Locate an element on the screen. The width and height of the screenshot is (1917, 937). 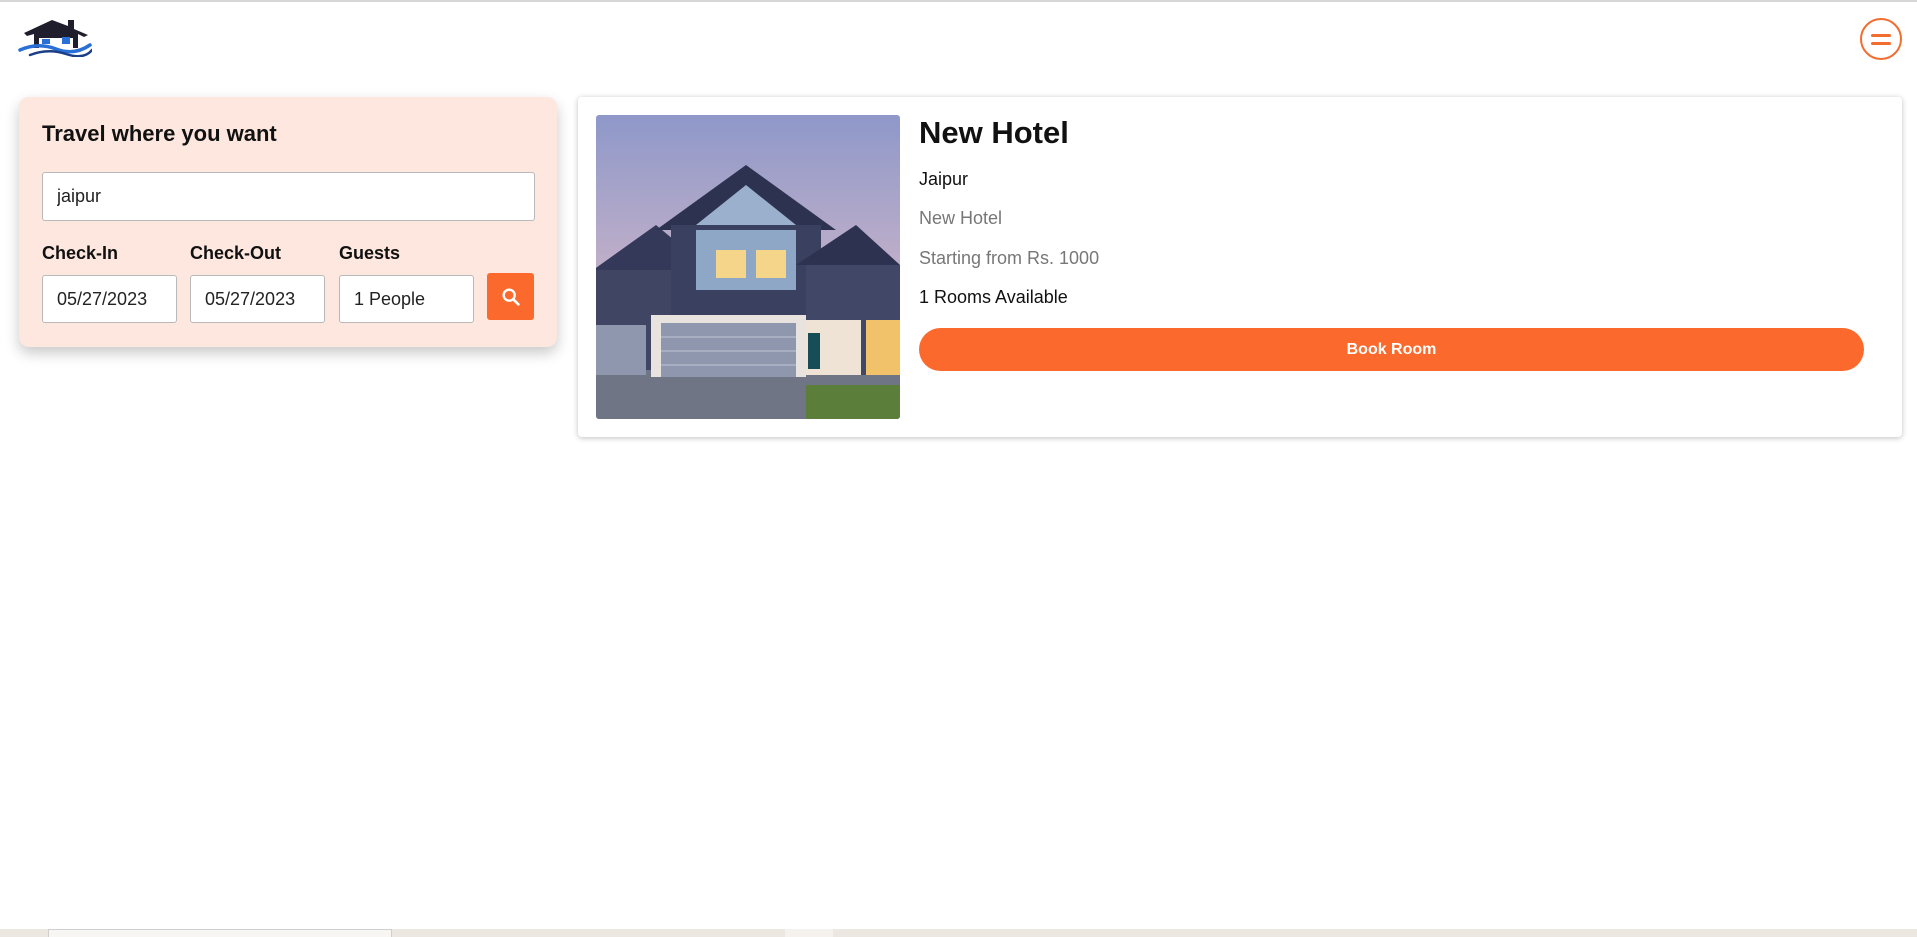
bottom-tab is located at coordinates (220, 933).